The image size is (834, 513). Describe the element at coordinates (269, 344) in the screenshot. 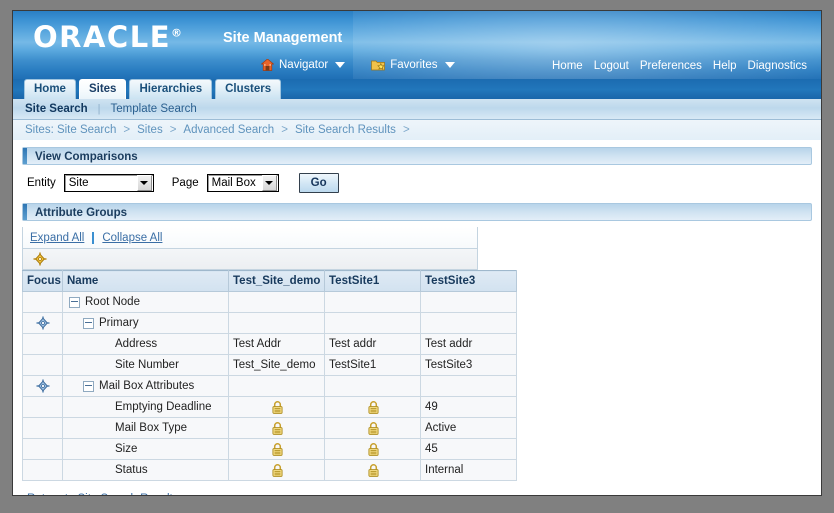

I see `table-row: Address Test Addr Test addr Test addr` at that location.